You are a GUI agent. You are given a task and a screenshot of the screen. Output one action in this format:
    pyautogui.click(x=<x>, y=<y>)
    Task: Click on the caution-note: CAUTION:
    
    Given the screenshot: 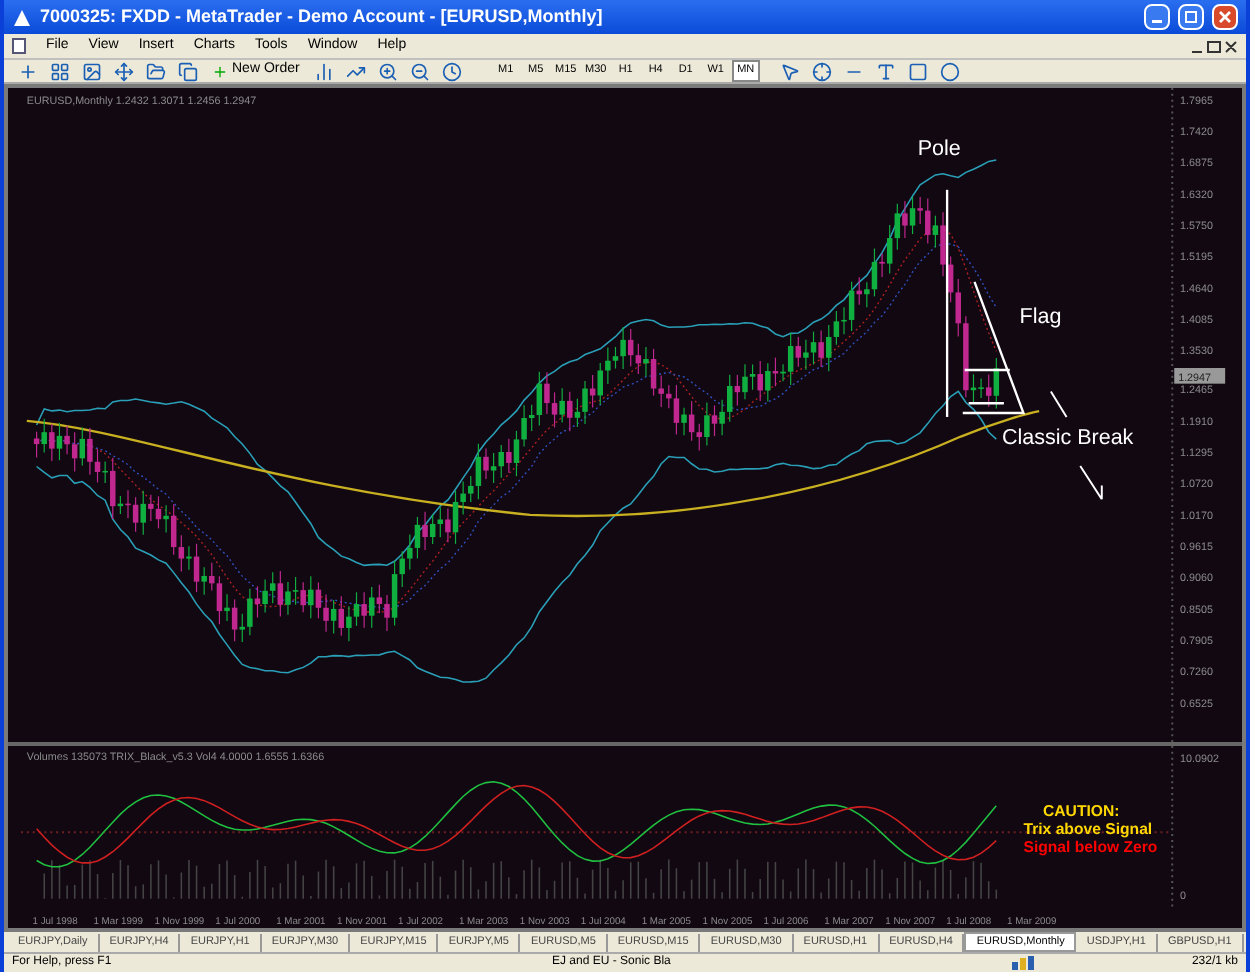 What is the action you would take?
    pyautogui.click(x=1081, y=811)
    